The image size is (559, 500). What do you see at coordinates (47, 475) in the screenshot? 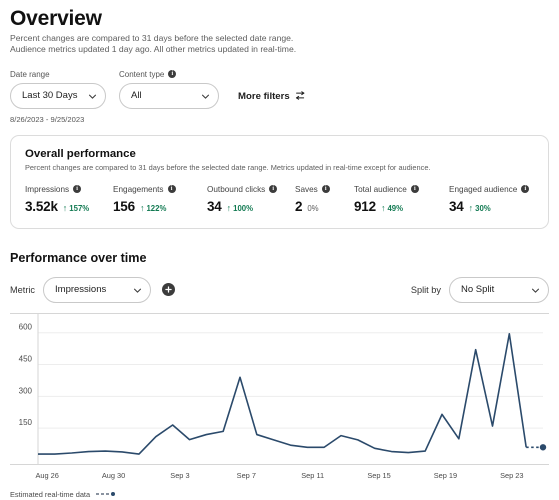
I see `x-tick: Aug 26` at bounding box center [47, 475].